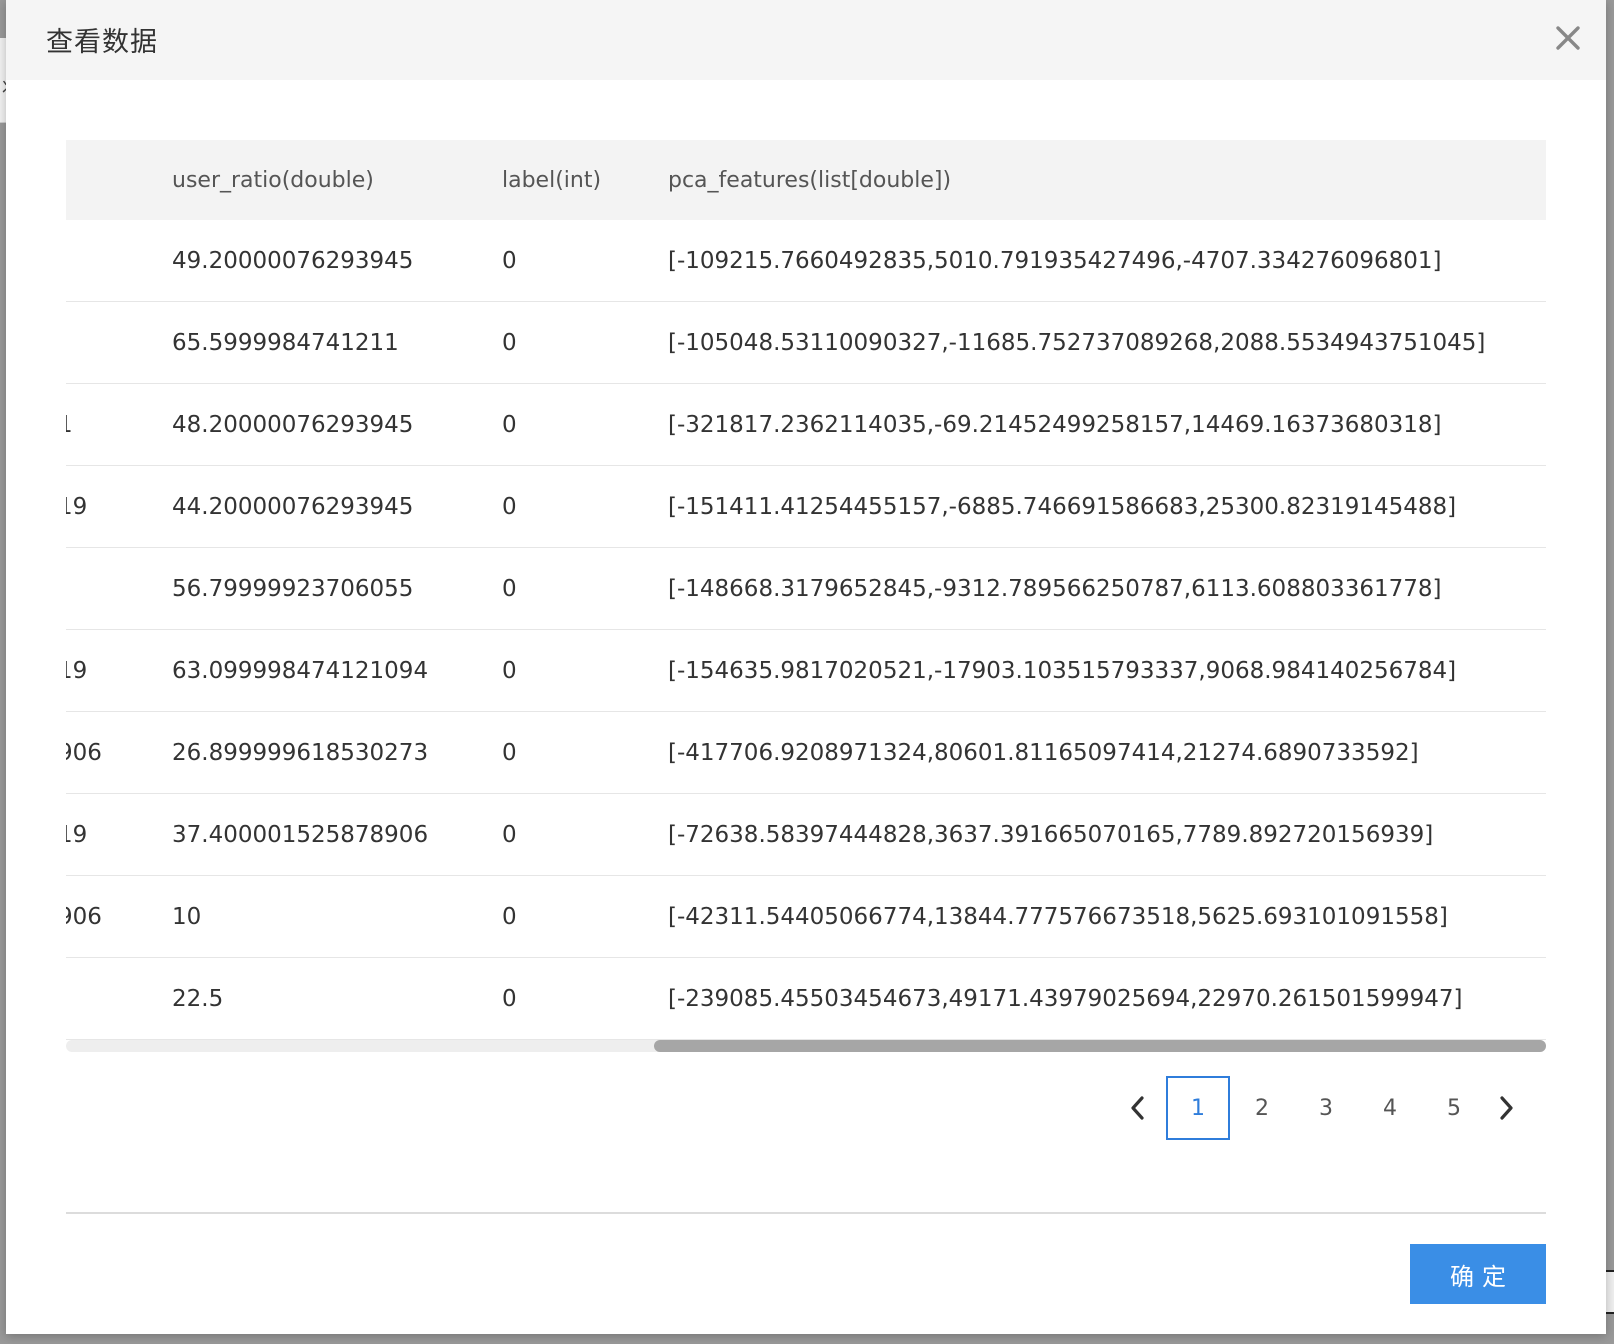  Describe the element at coordinates (337, 670) in the screenshot. I see `cell-user-ratio: 63.099998474121094` at that location.